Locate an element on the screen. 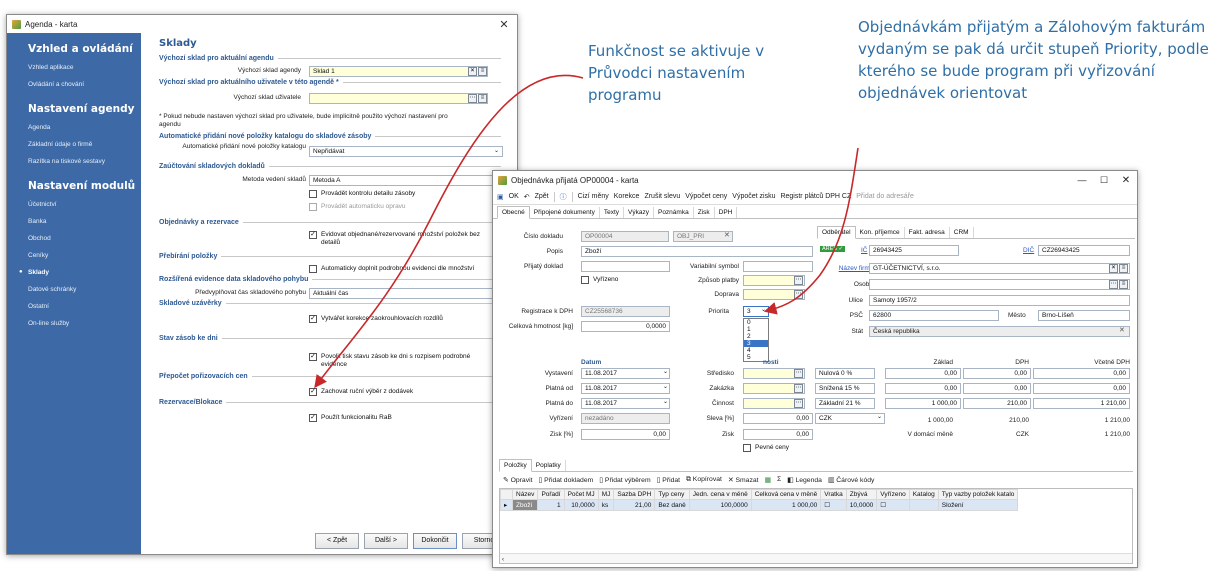 The height and width of the screenshot is (571, 1221). arrow-to-rab-checkbox is located at coordinates (449, 231).